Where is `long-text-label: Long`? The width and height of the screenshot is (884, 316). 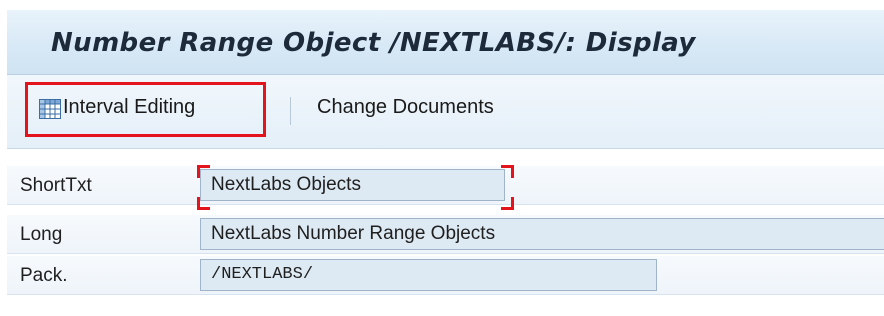 long-text-label: Long is located at coordinates (41, 234).